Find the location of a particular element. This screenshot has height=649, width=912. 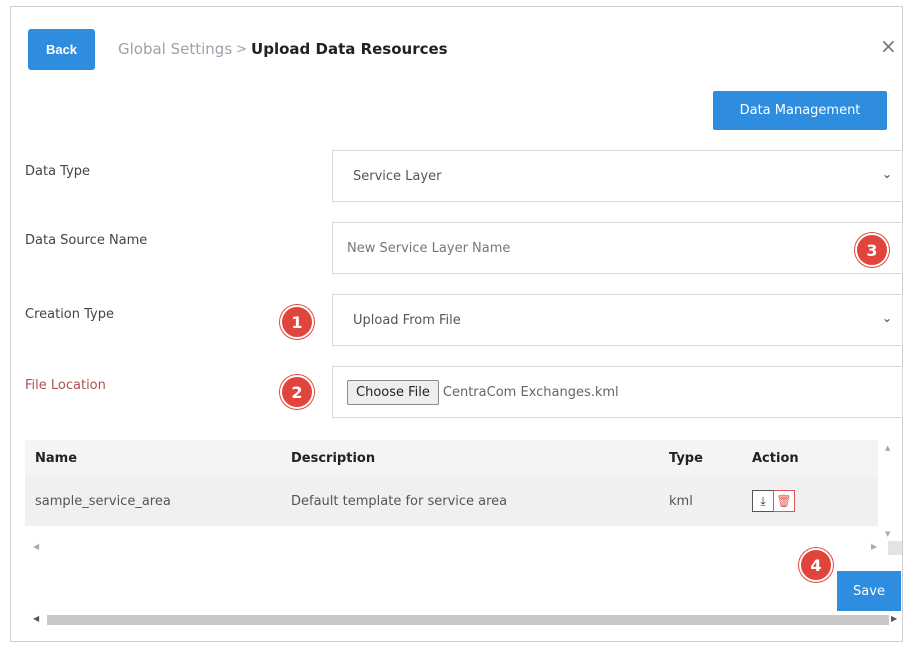

table-horizontal-scrollbar: ◀ ▶ is located at coordinates (451, 549).